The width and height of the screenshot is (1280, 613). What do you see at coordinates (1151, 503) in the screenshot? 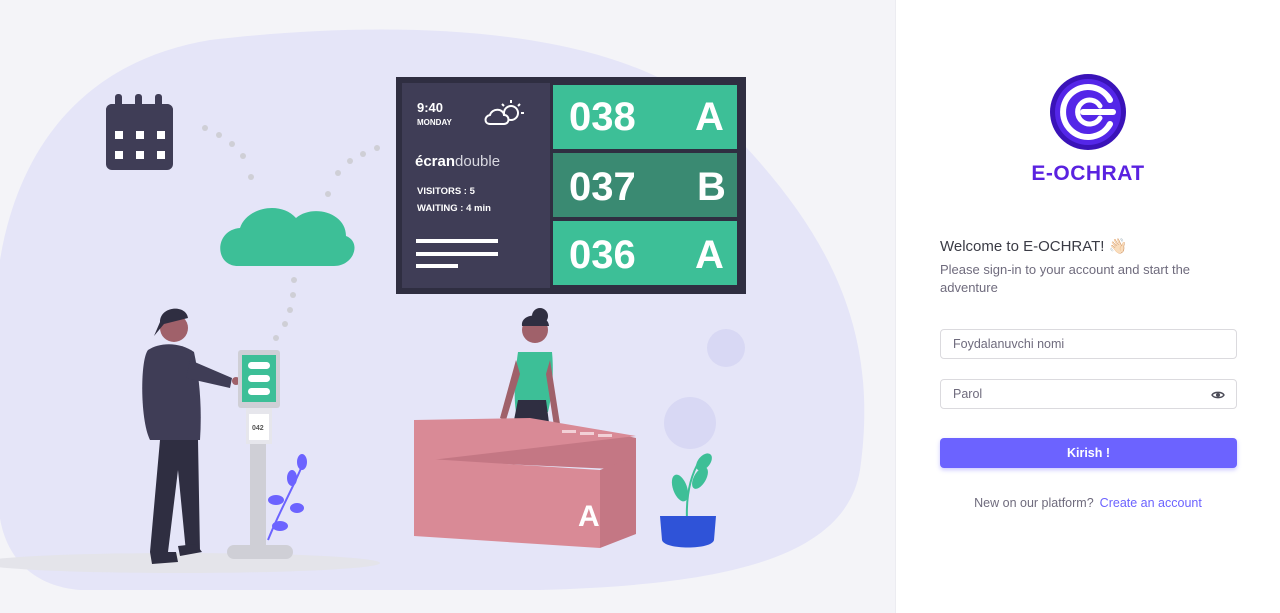
I see `create-account-link: Create an account` at bounding box center [1151, 503].